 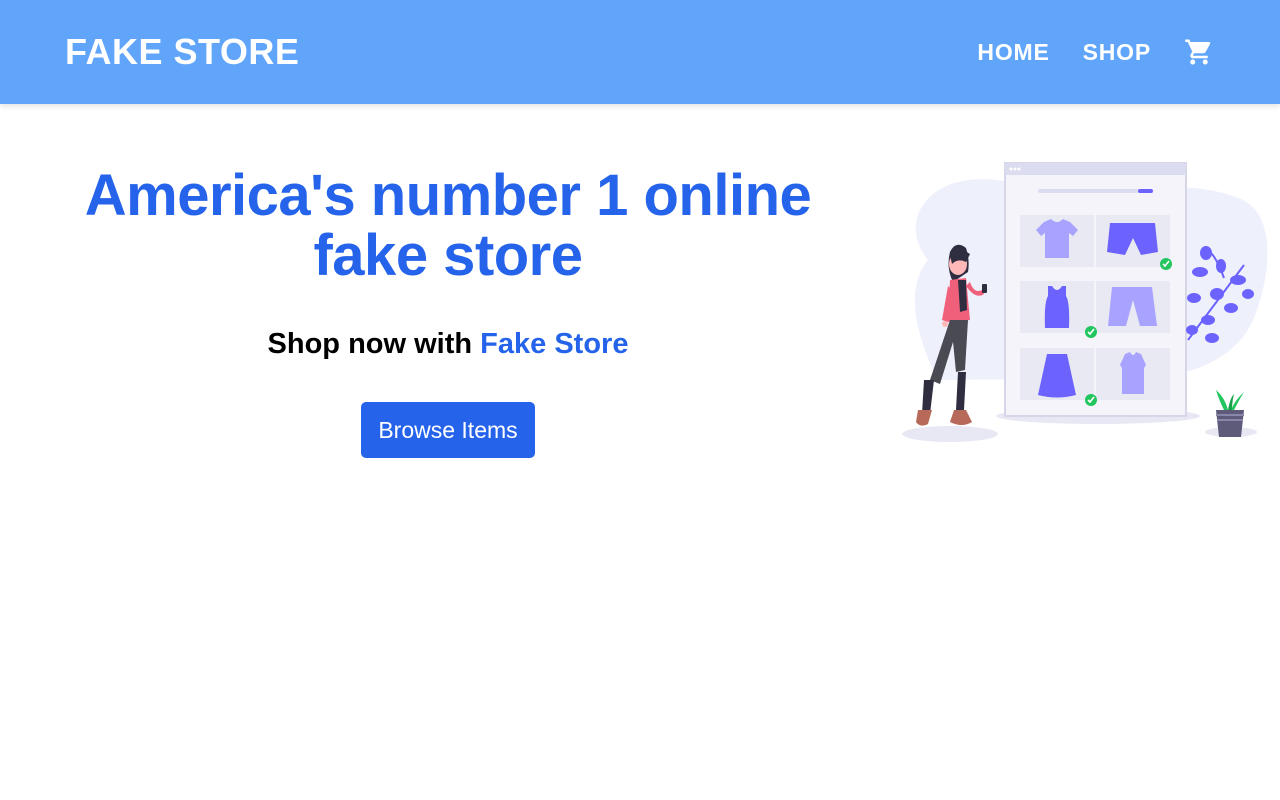 I want to click on nav-links: HOME SHOP, so click(x=1095, y=52).